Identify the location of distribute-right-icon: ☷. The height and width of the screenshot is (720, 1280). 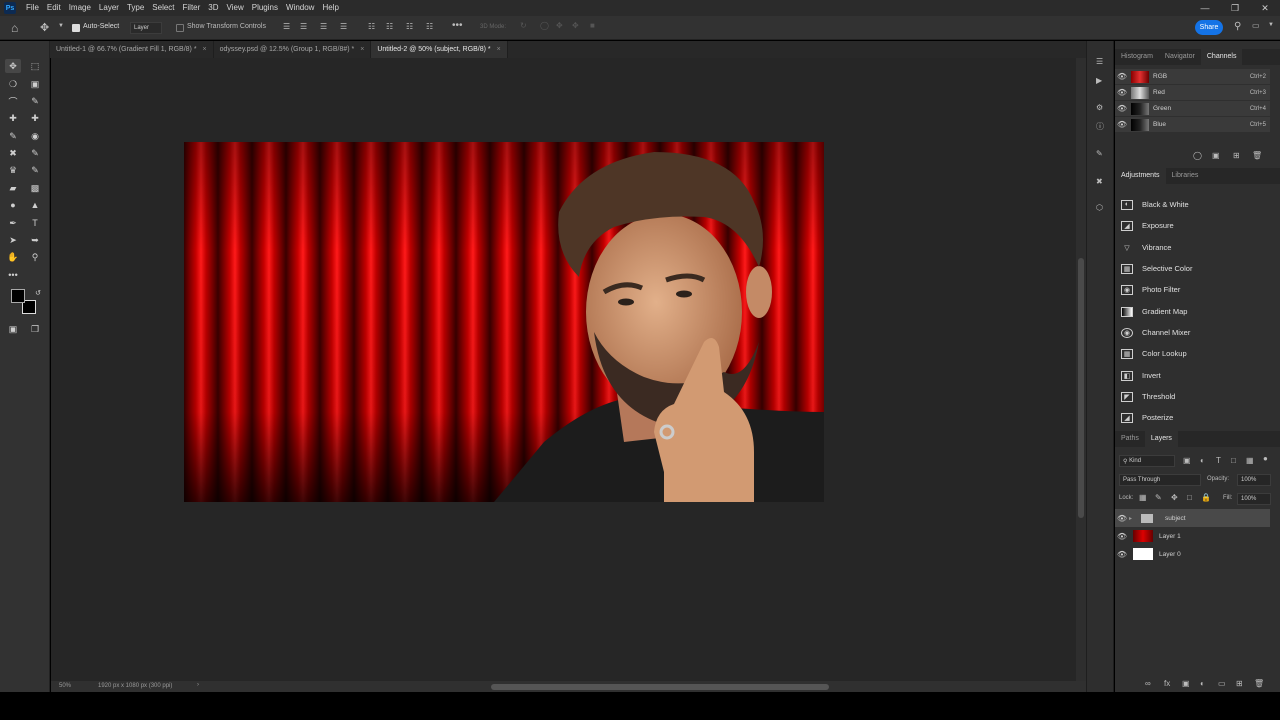
(409, 26).